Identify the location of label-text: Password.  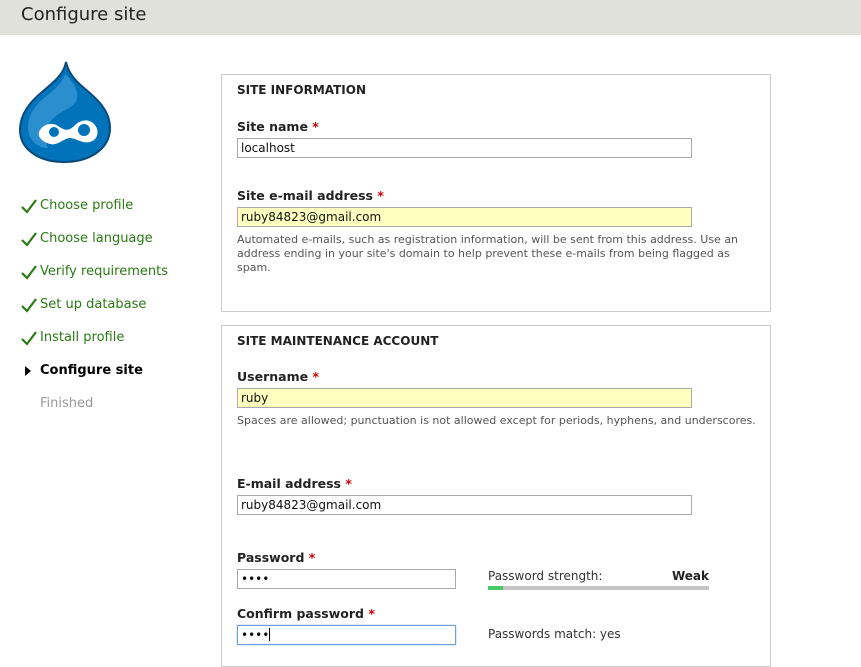
(271, 557).